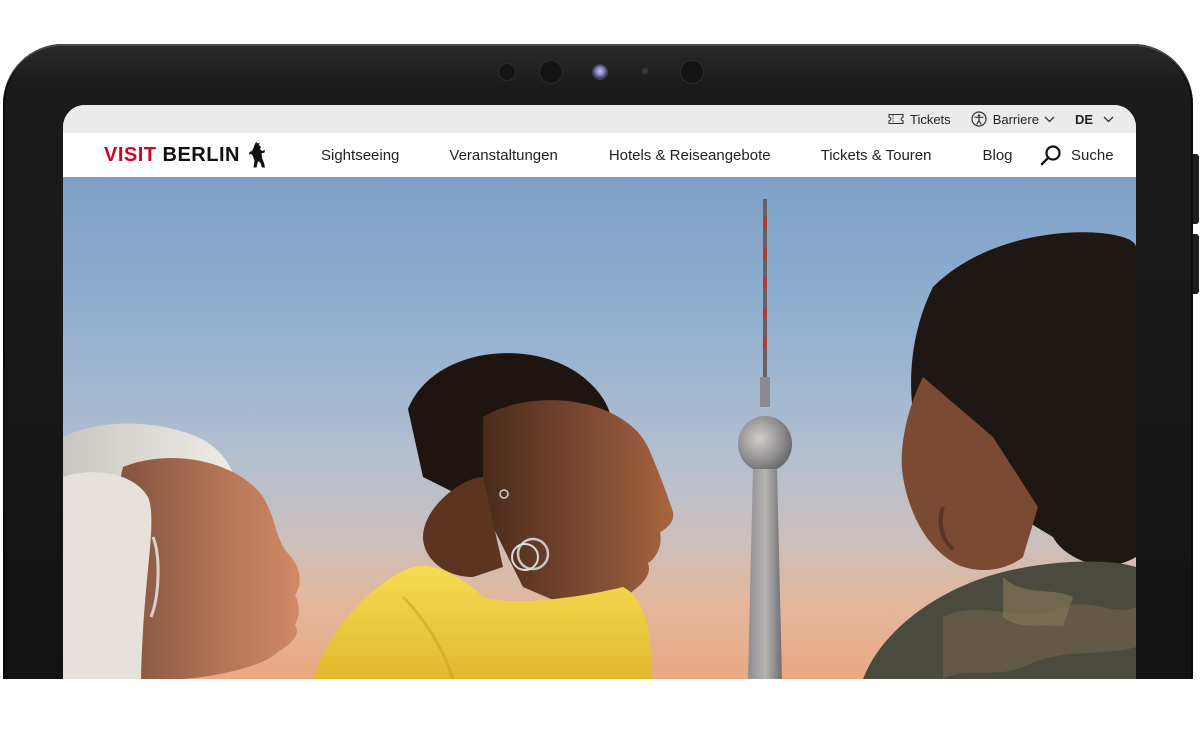  Describe the element at coordinates (896, 119) in the screenshot. I see `ticket-icon` at that location.